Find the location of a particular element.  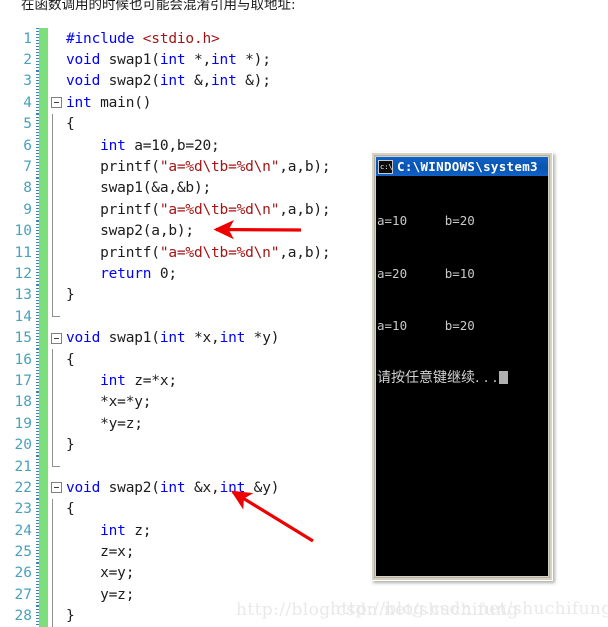

line-number: 7 is located at coordinates (27, 167).